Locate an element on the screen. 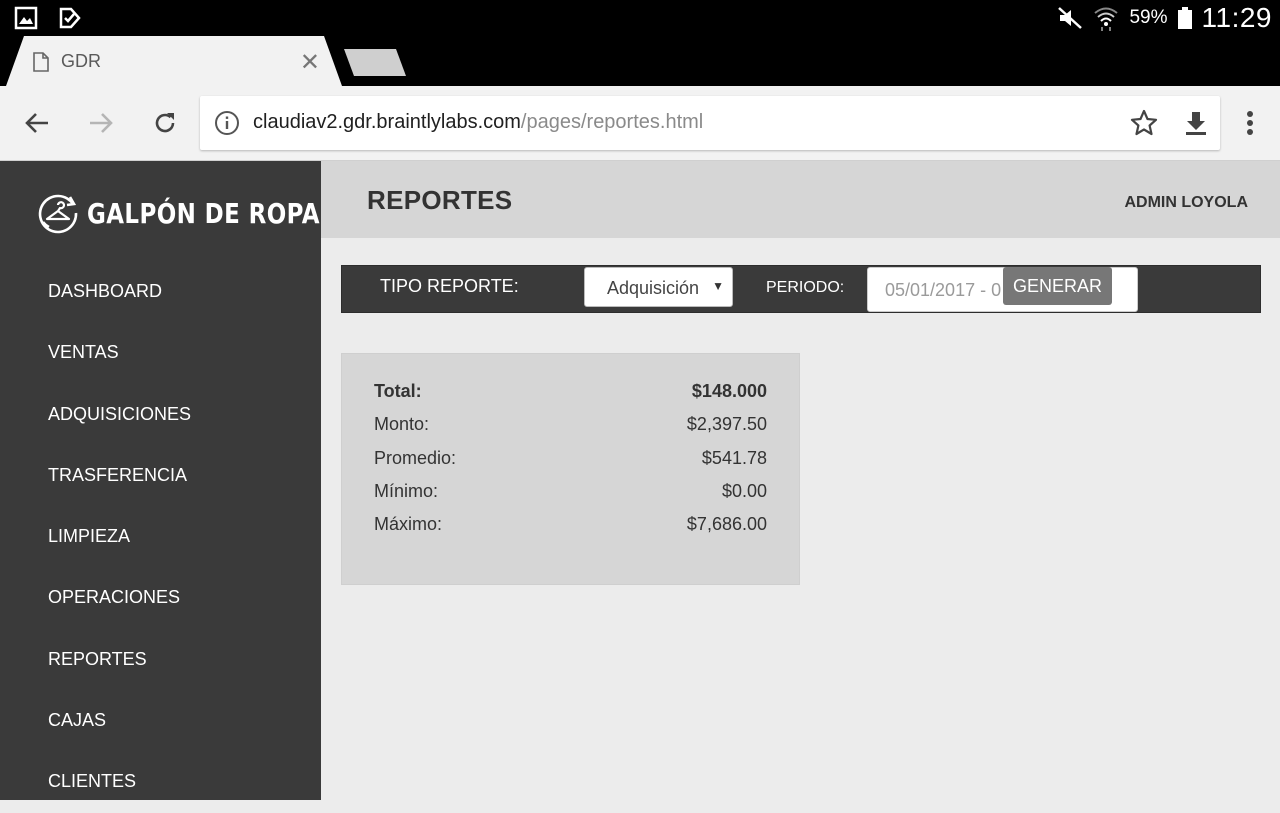  mute-icon is located at coordinates (1070, 18).